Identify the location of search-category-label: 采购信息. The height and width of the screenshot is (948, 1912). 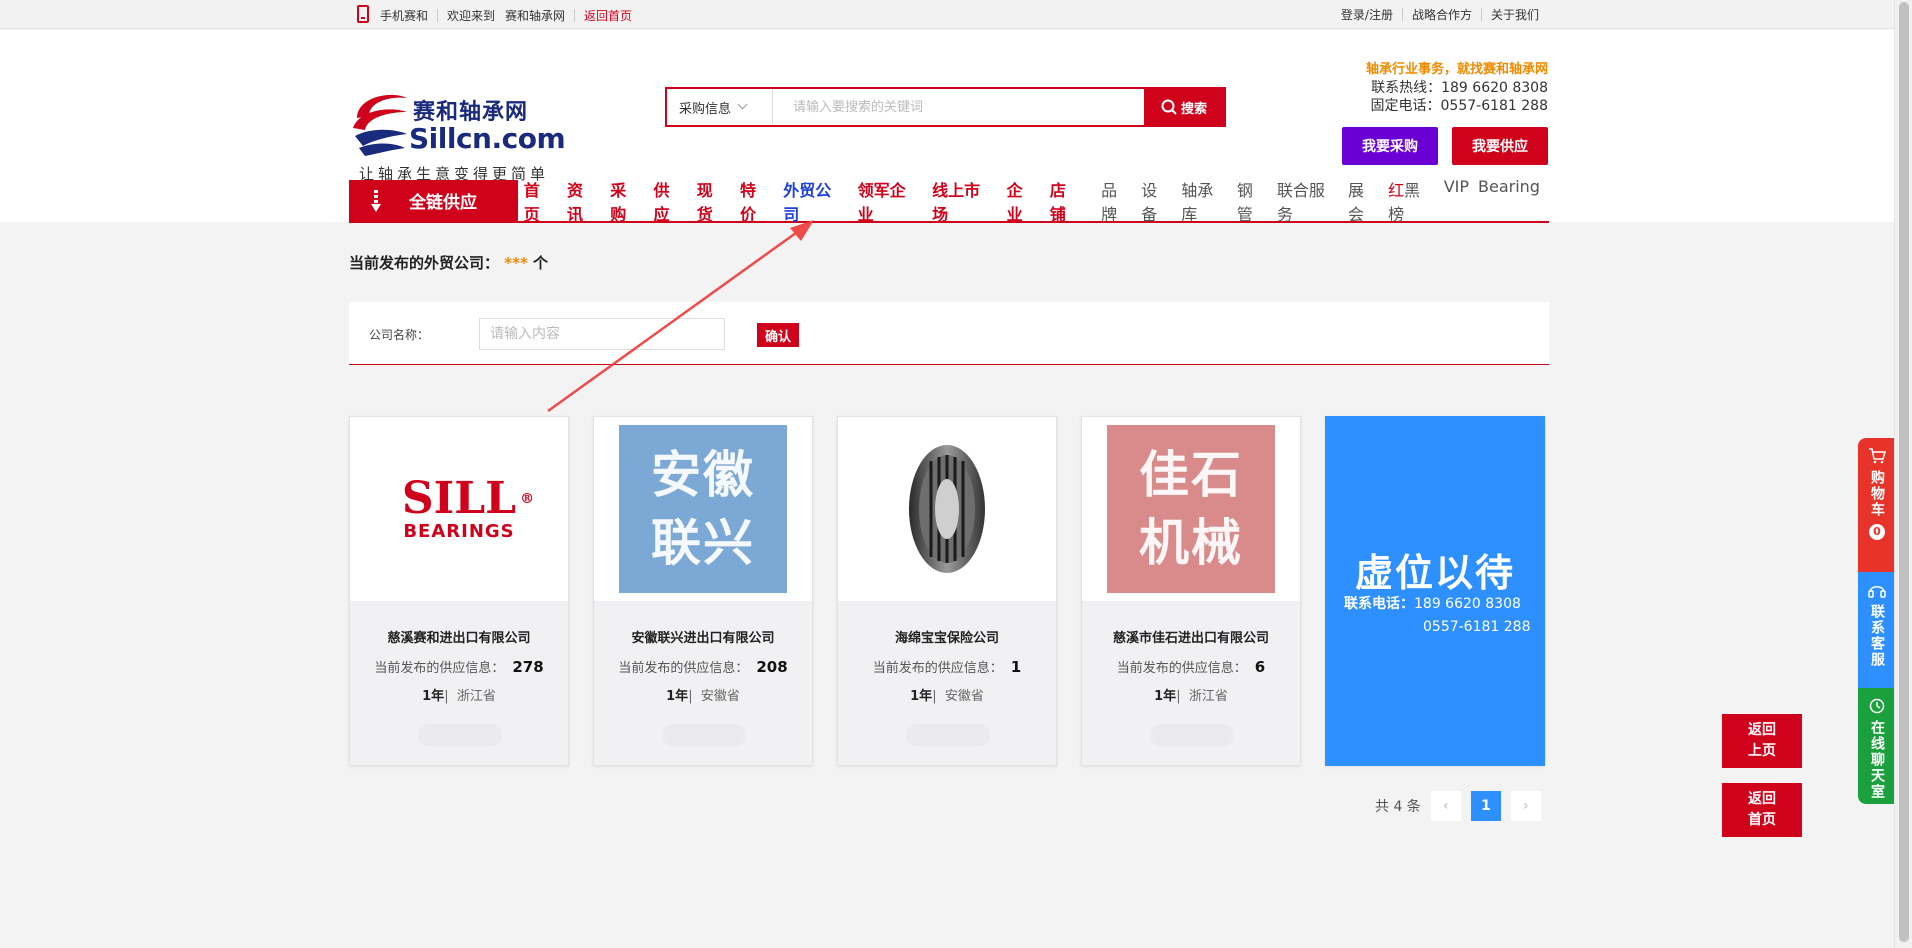
(705, 109).